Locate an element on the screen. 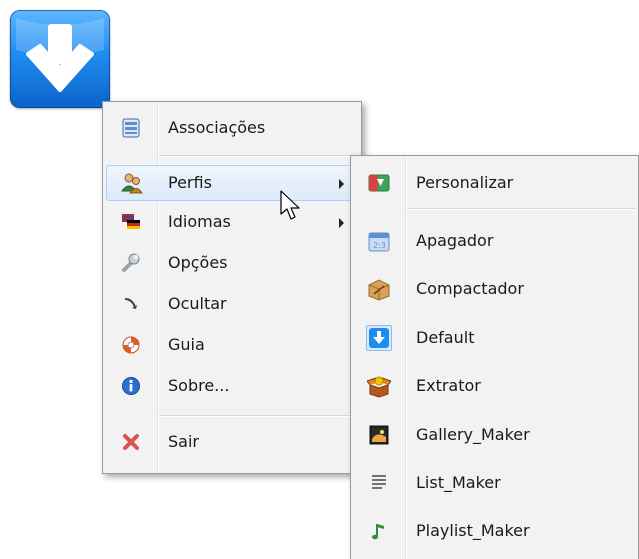 The height and width of the screenshot is (559, 639). wrench-icon is located at coordinates (131, 263).